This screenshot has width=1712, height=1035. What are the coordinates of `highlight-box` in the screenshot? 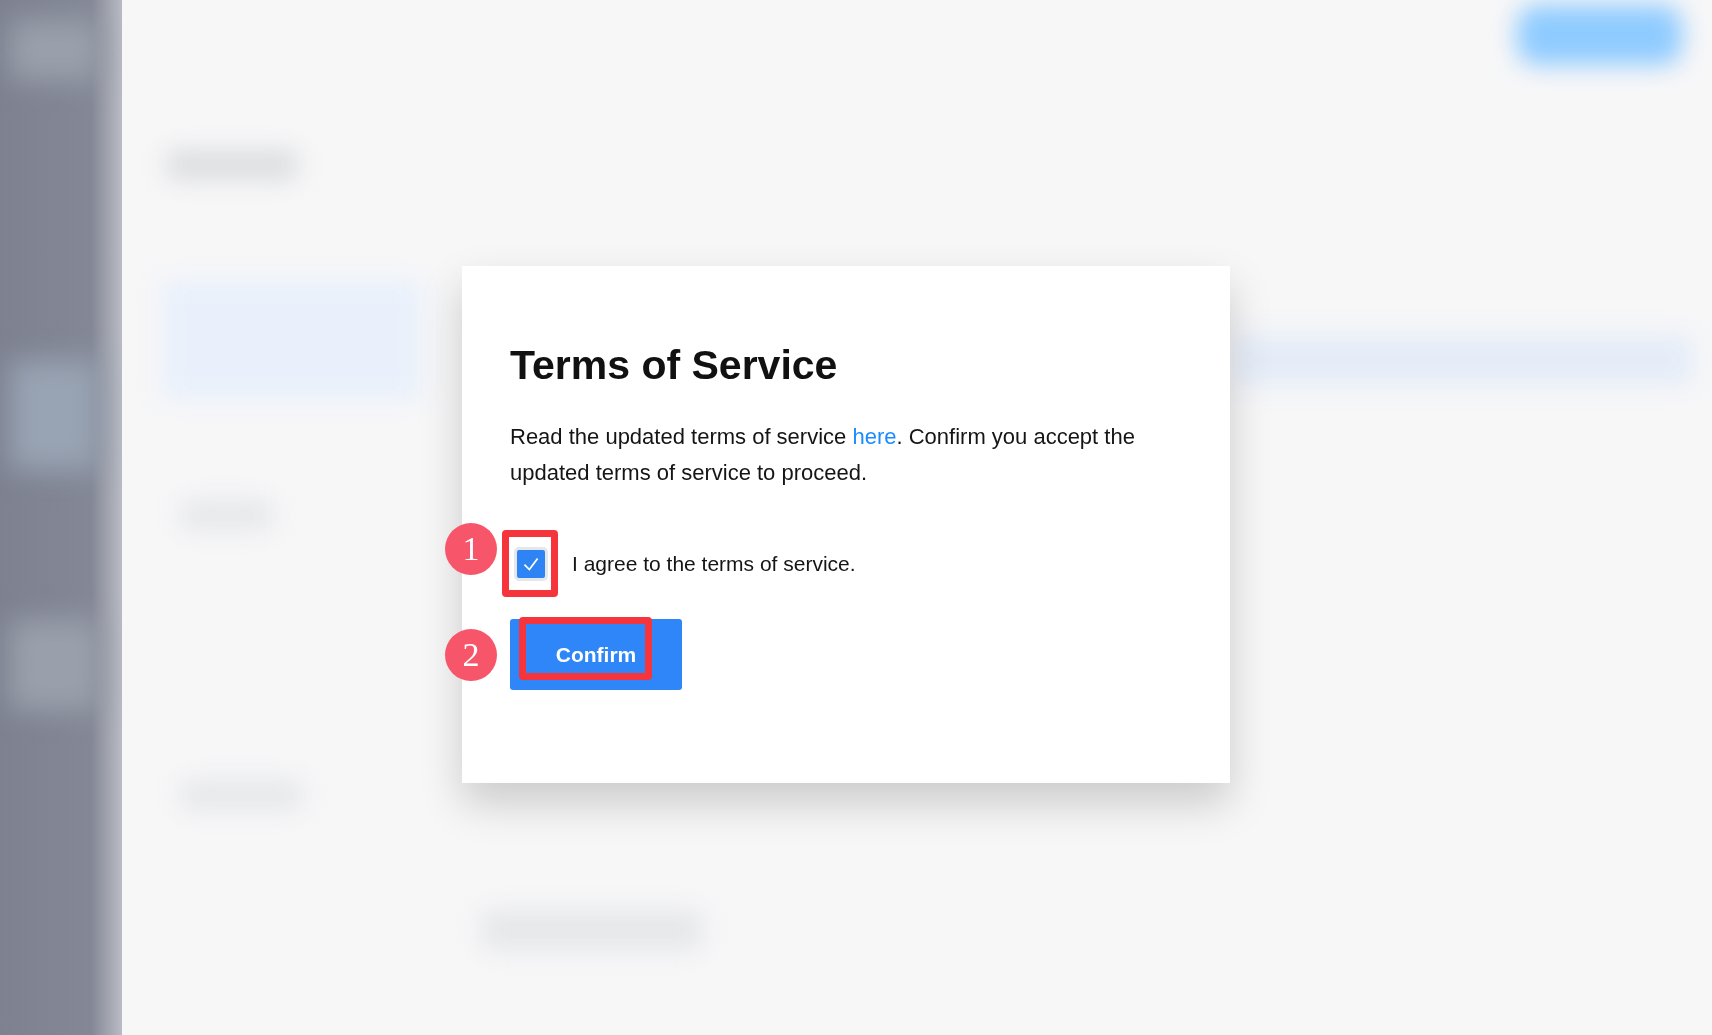 It's located at (530, 563).